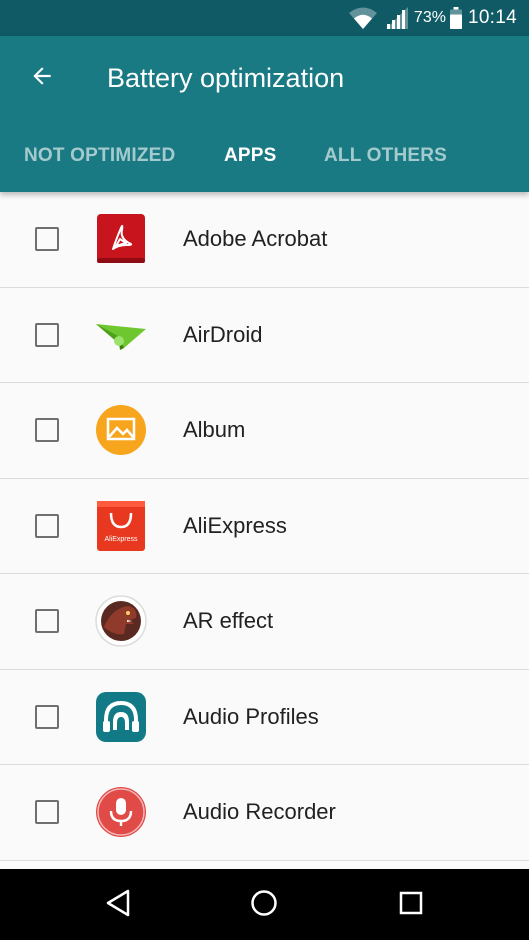 This screenshot has height=940, width=529. Describe the element at coordinates (264, 18) in the screenshot. I see `status-bar: 73% 10:14` at that location.